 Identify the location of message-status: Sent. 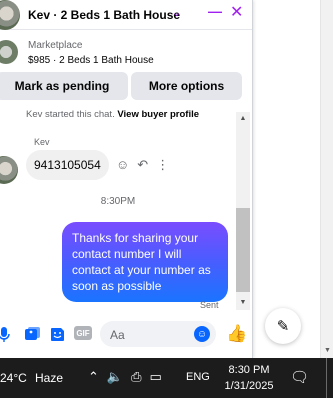
(209, 305).